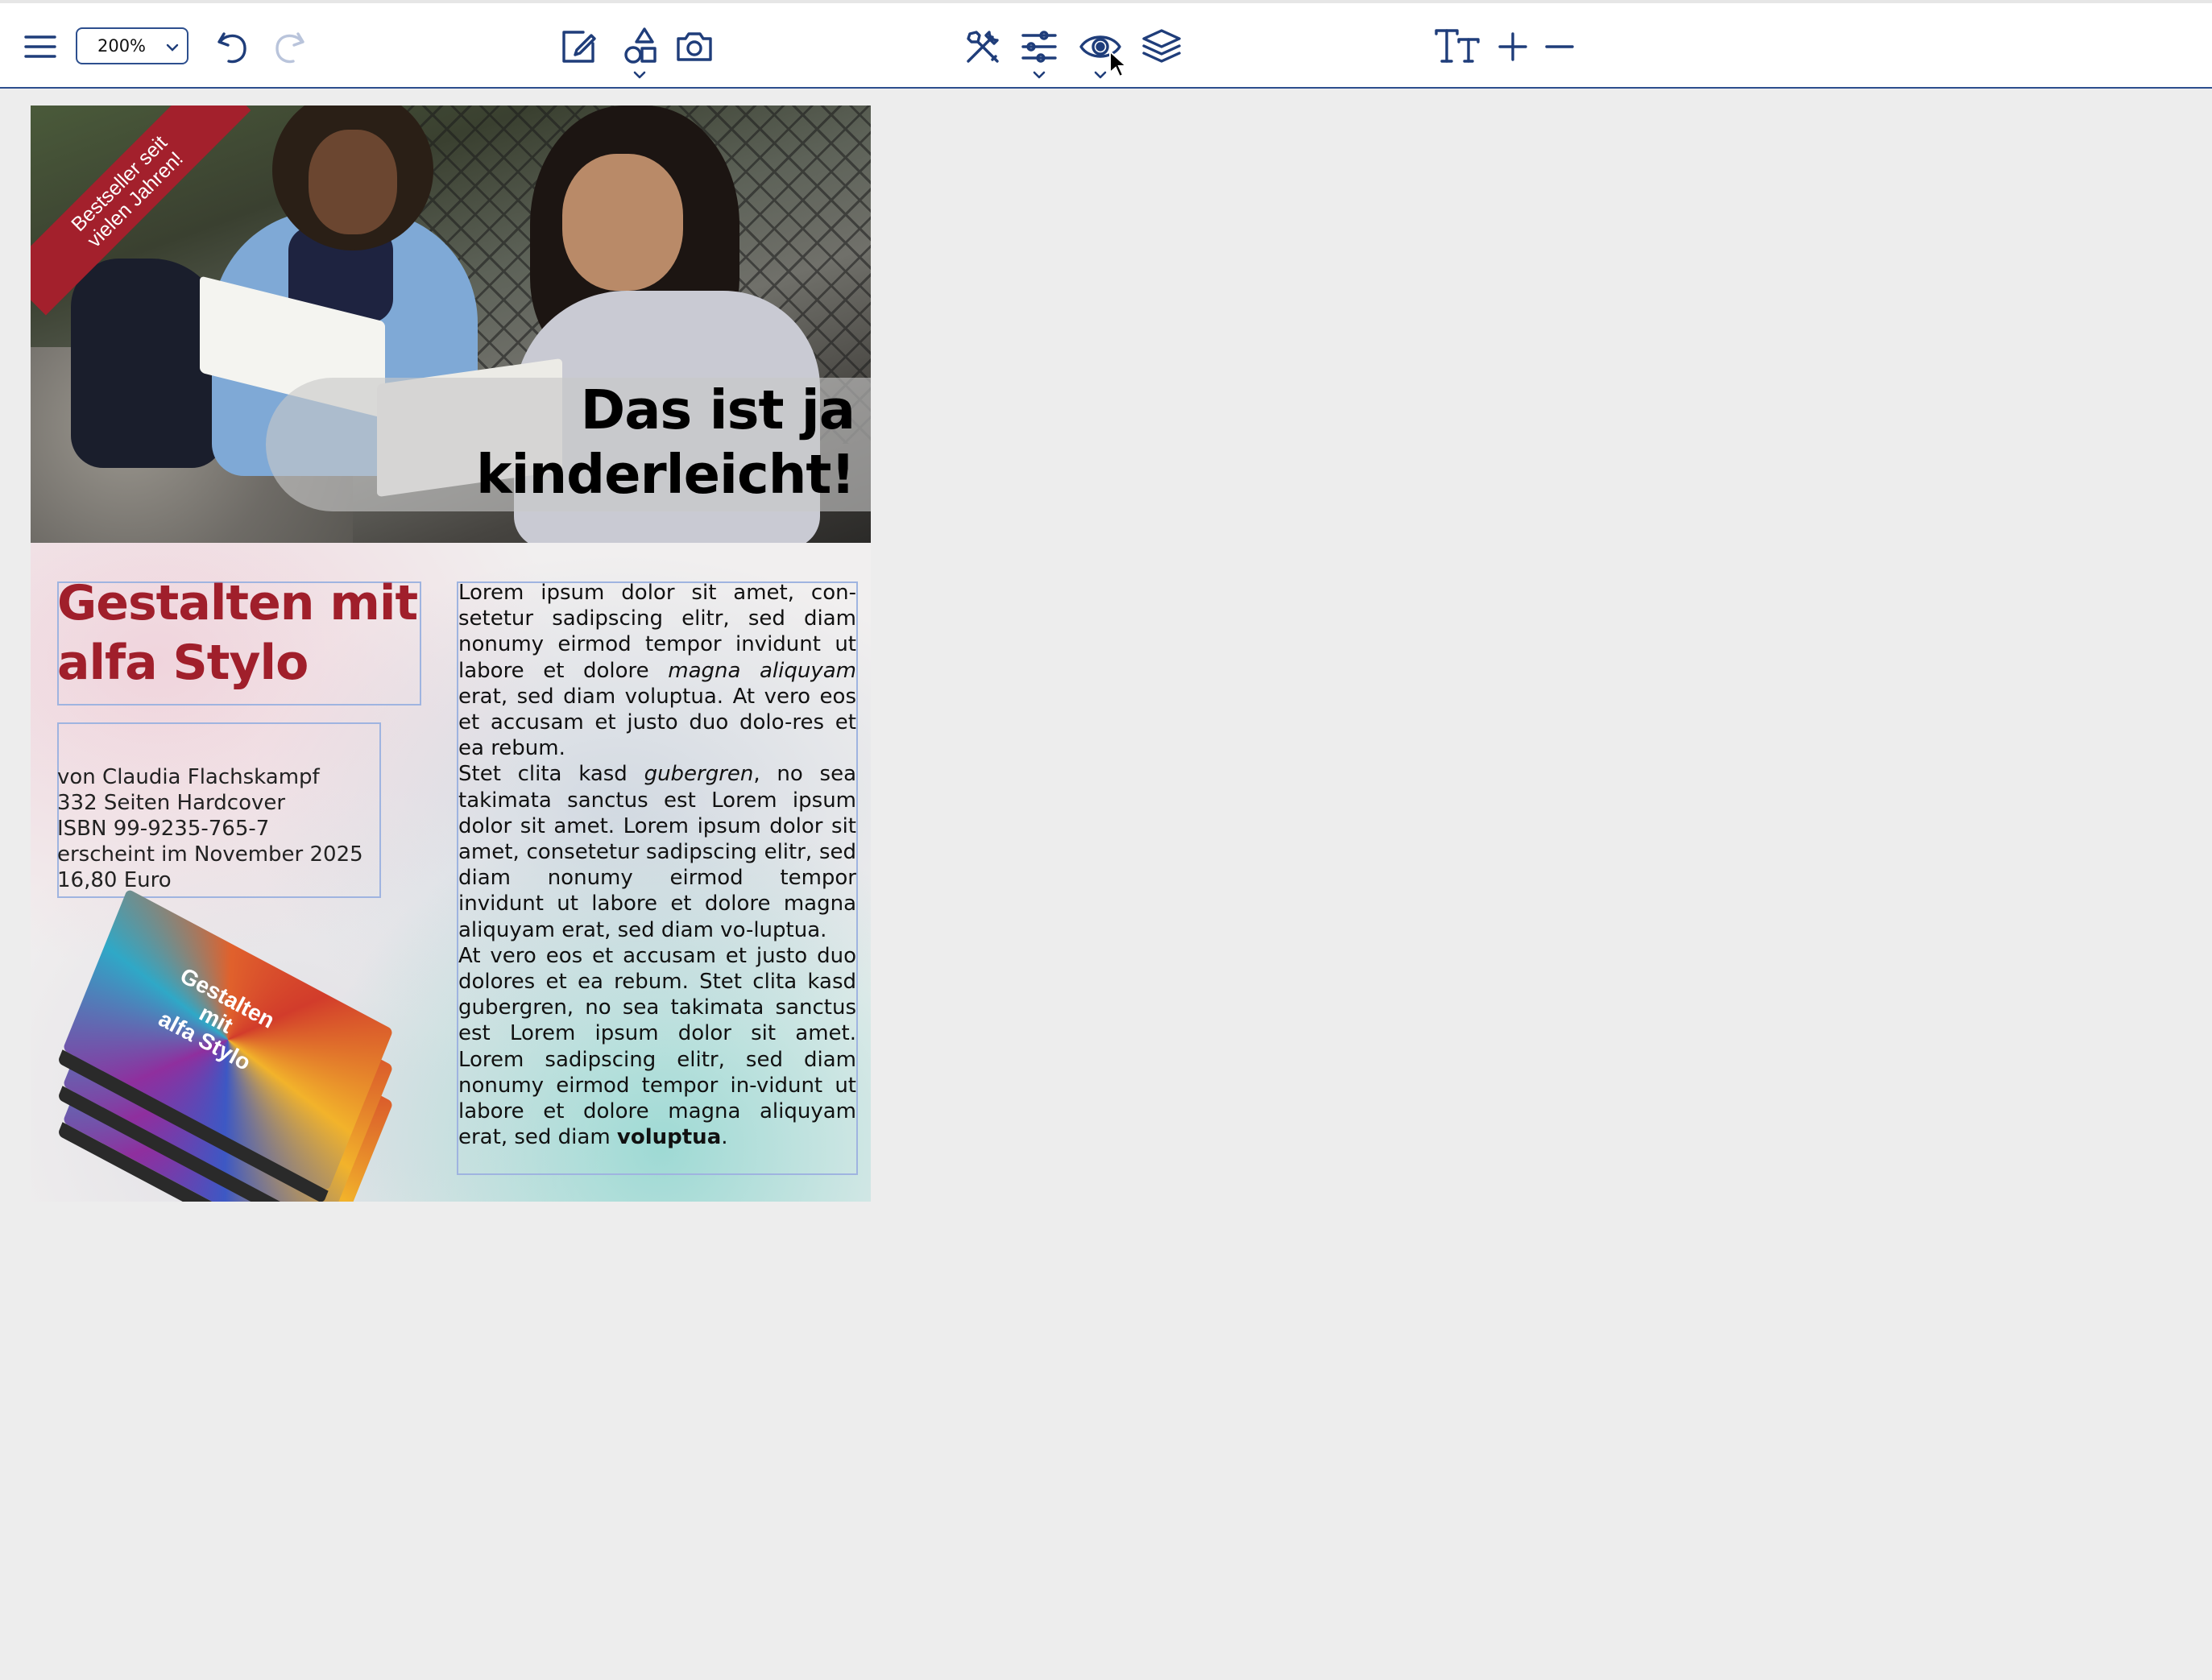 This screenshot has width=2212, height=1680. Describe the element at coordinates (240, 633) in the screenshot. I see `book-title: Gestalten mit alfa Stylo` at that location.